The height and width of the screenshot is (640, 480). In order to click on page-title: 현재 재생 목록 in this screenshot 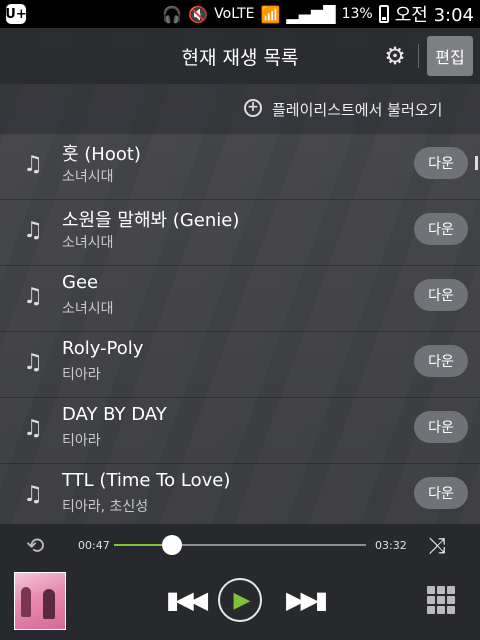, I will do `click(240, 58)`.